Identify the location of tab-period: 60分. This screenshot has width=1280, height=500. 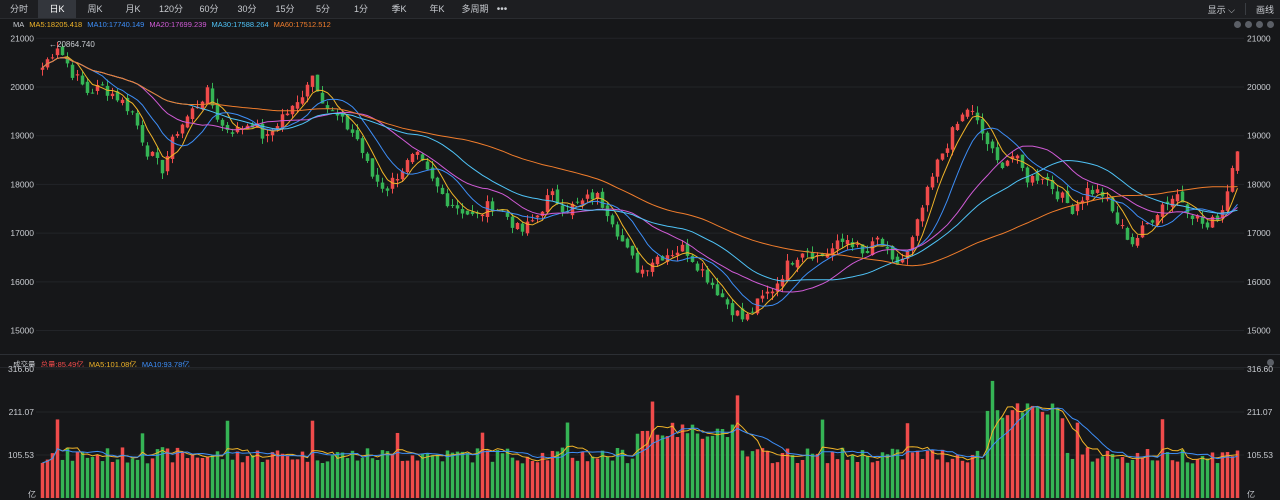
(209, 9).